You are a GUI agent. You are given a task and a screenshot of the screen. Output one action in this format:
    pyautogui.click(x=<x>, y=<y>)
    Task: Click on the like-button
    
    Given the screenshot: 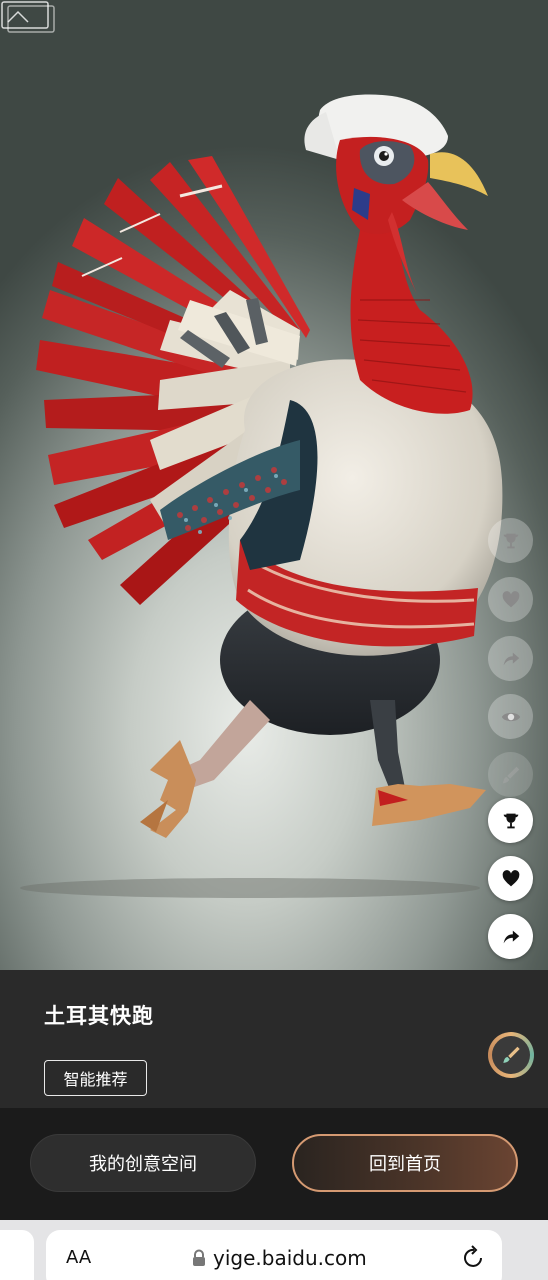 What is the action you would take?
    pyautogui.click(x=510, y=878)
    